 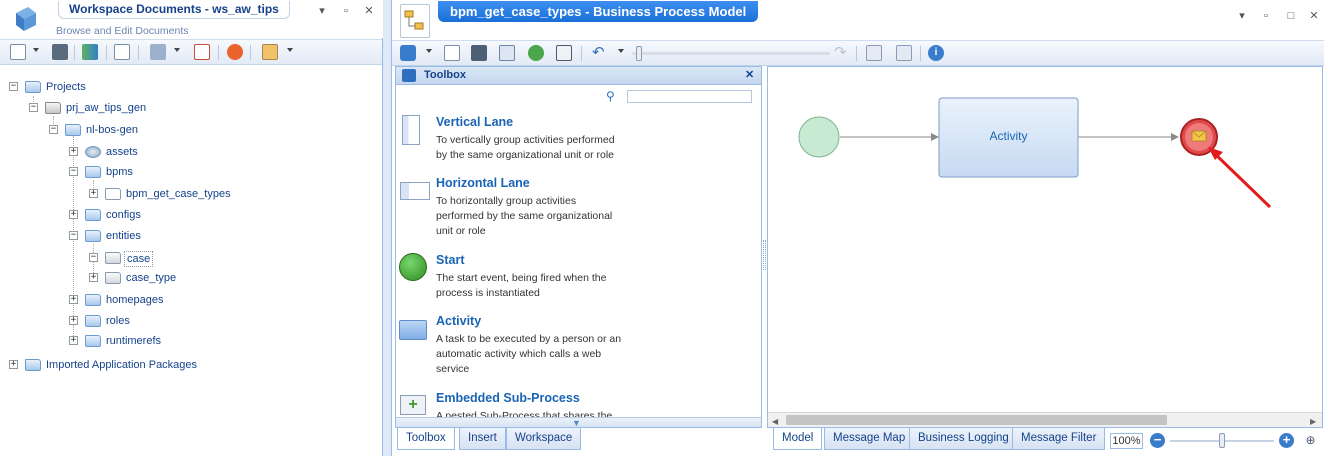 What do you see at coordinates (90, 52) in the screenshot?
I see `sync-icon` at bounding box center [90, 52].